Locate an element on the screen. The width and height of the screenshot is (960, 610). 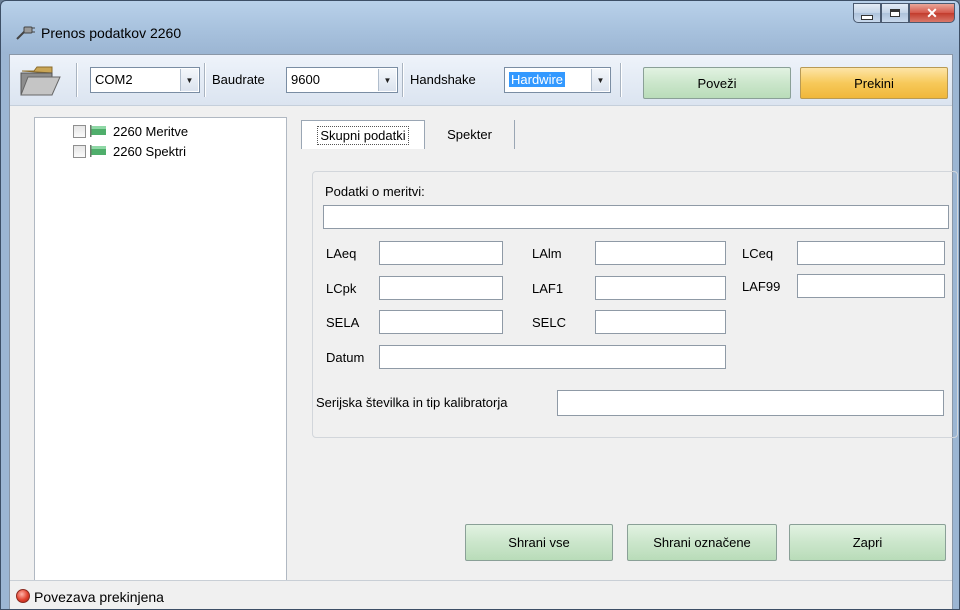
baudrate-value: 9600 is located at coordinates (305, 79).